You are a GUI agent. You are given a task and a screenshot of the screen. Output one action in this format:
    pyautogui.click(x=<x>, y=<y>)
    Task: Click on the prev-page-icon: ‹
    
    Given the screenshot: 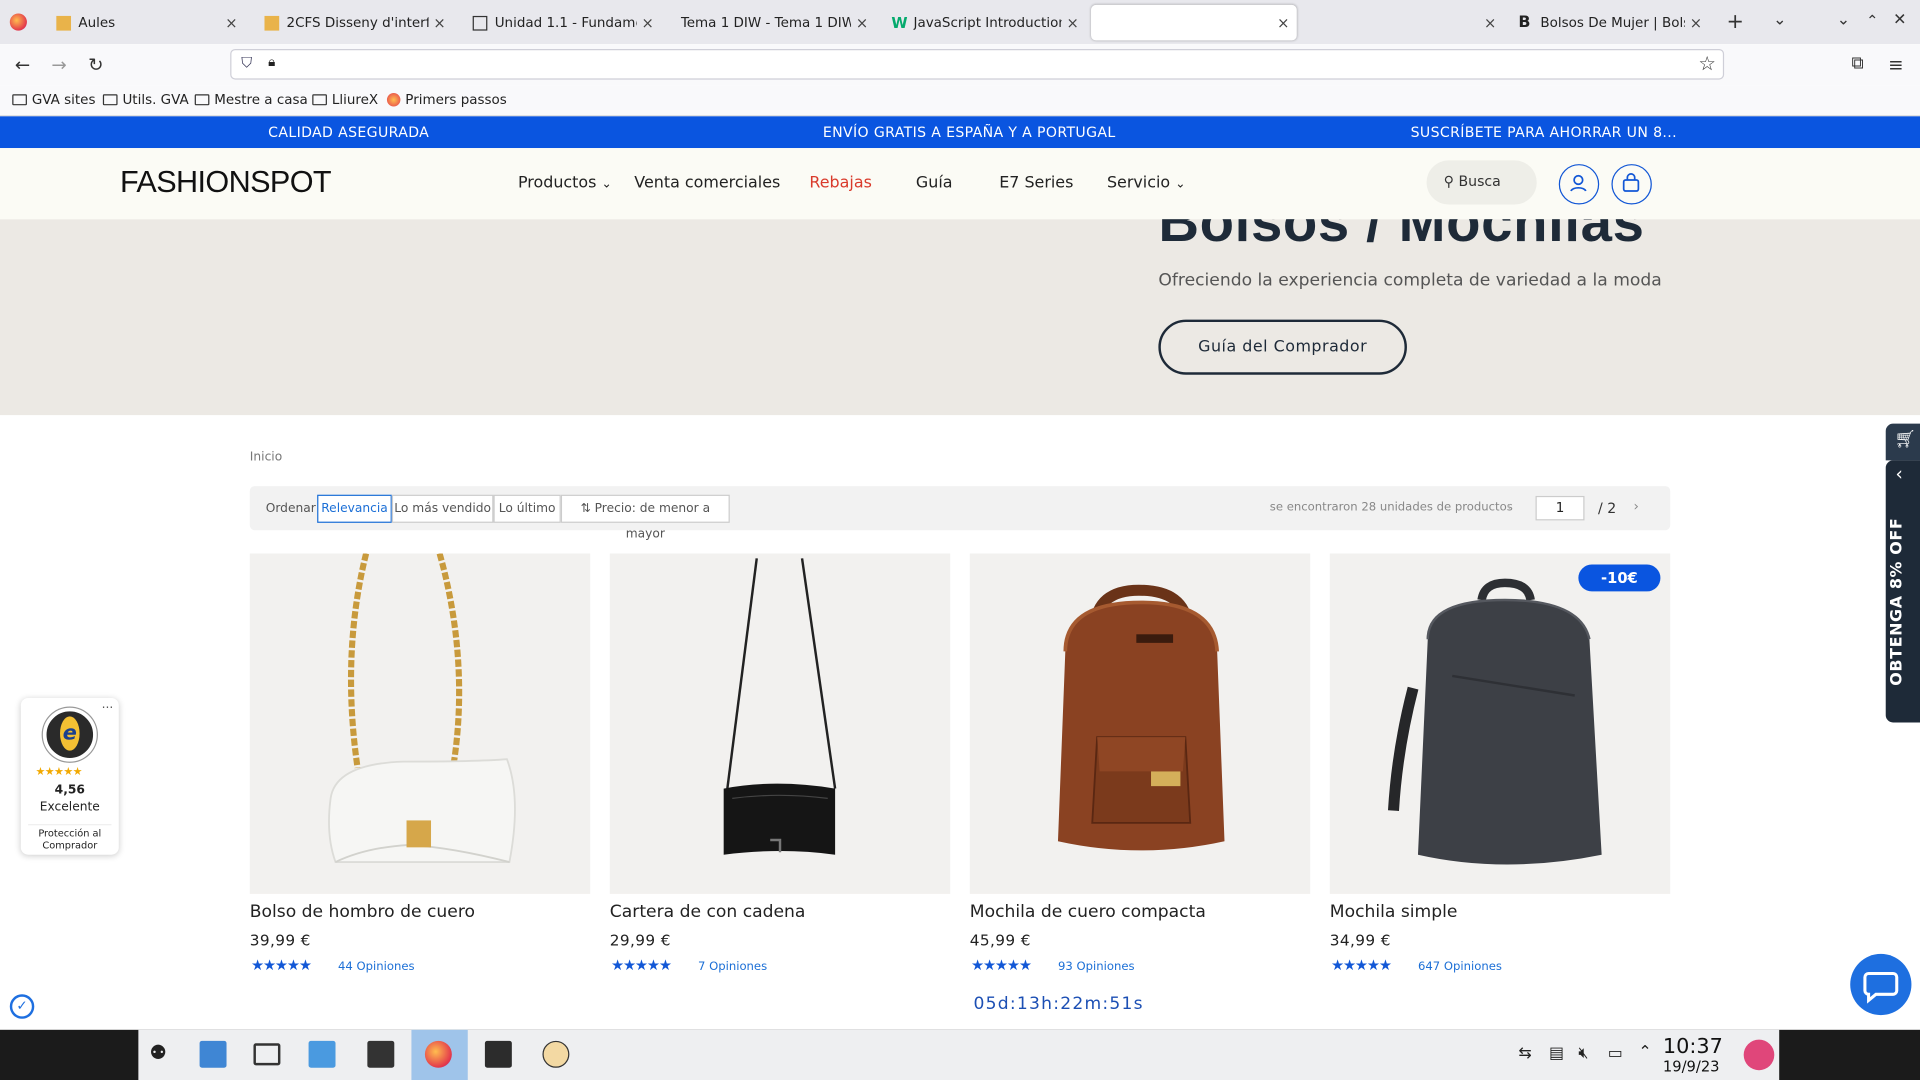 What is the action you would take?
    pyautogui.click(x=1508, y=506)
    